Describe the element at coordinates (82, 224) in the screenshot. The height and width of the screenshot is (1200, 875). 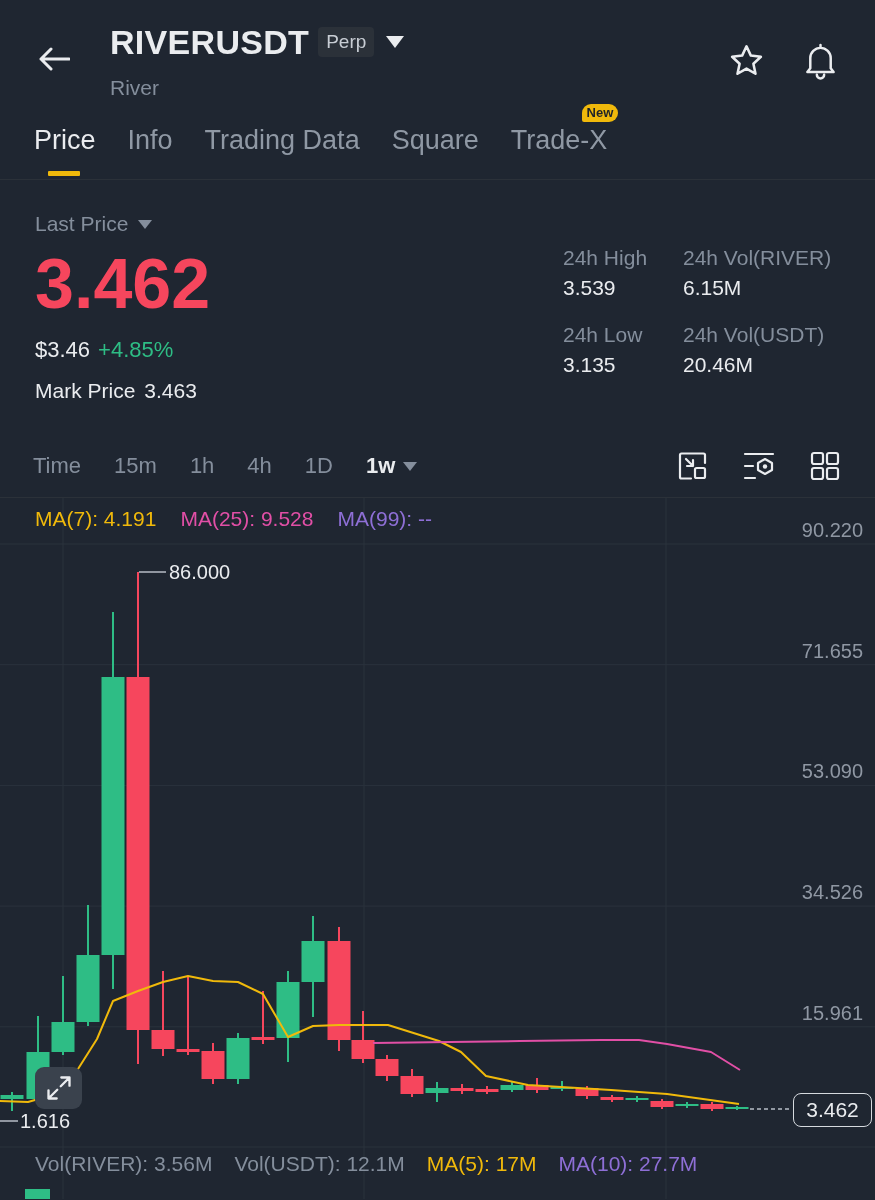
I see `last-price-label: Last Price` at that location.